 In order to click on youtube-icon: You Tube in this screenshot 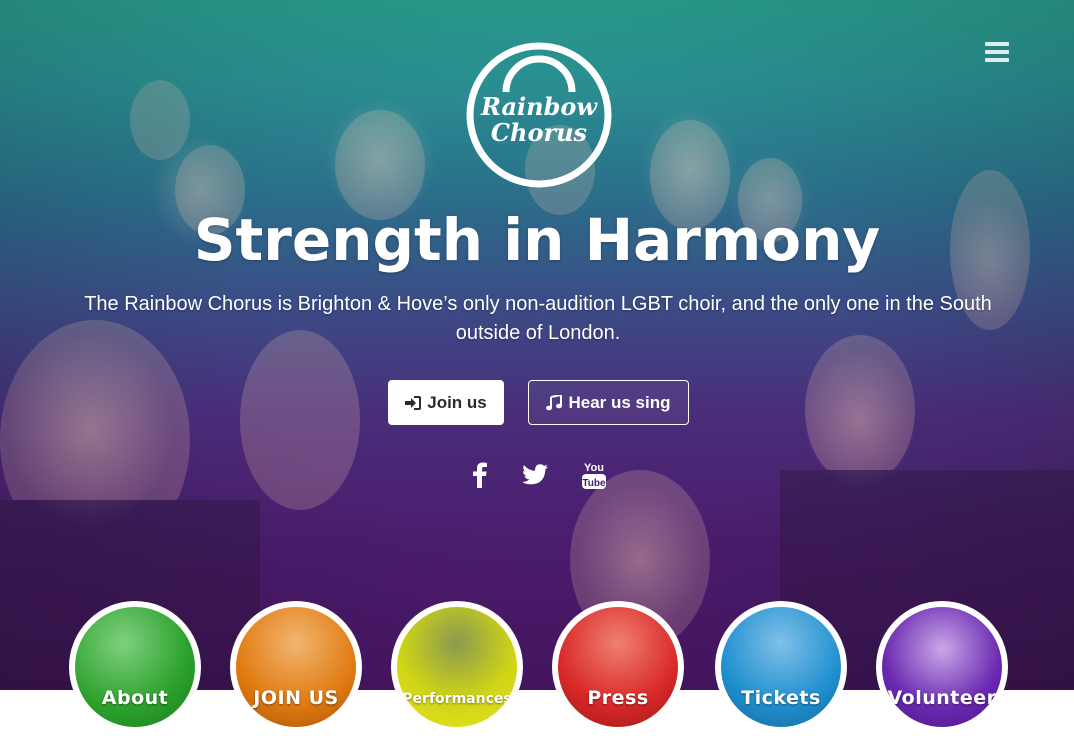, I will do `click(594, 475)`.